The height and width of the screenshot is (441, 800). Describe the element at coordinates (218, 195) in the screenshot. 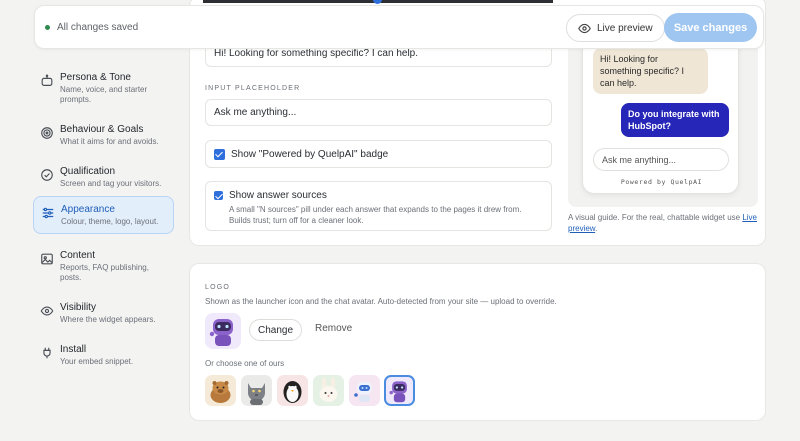

I see `answer-sources-checkbox` at that location.